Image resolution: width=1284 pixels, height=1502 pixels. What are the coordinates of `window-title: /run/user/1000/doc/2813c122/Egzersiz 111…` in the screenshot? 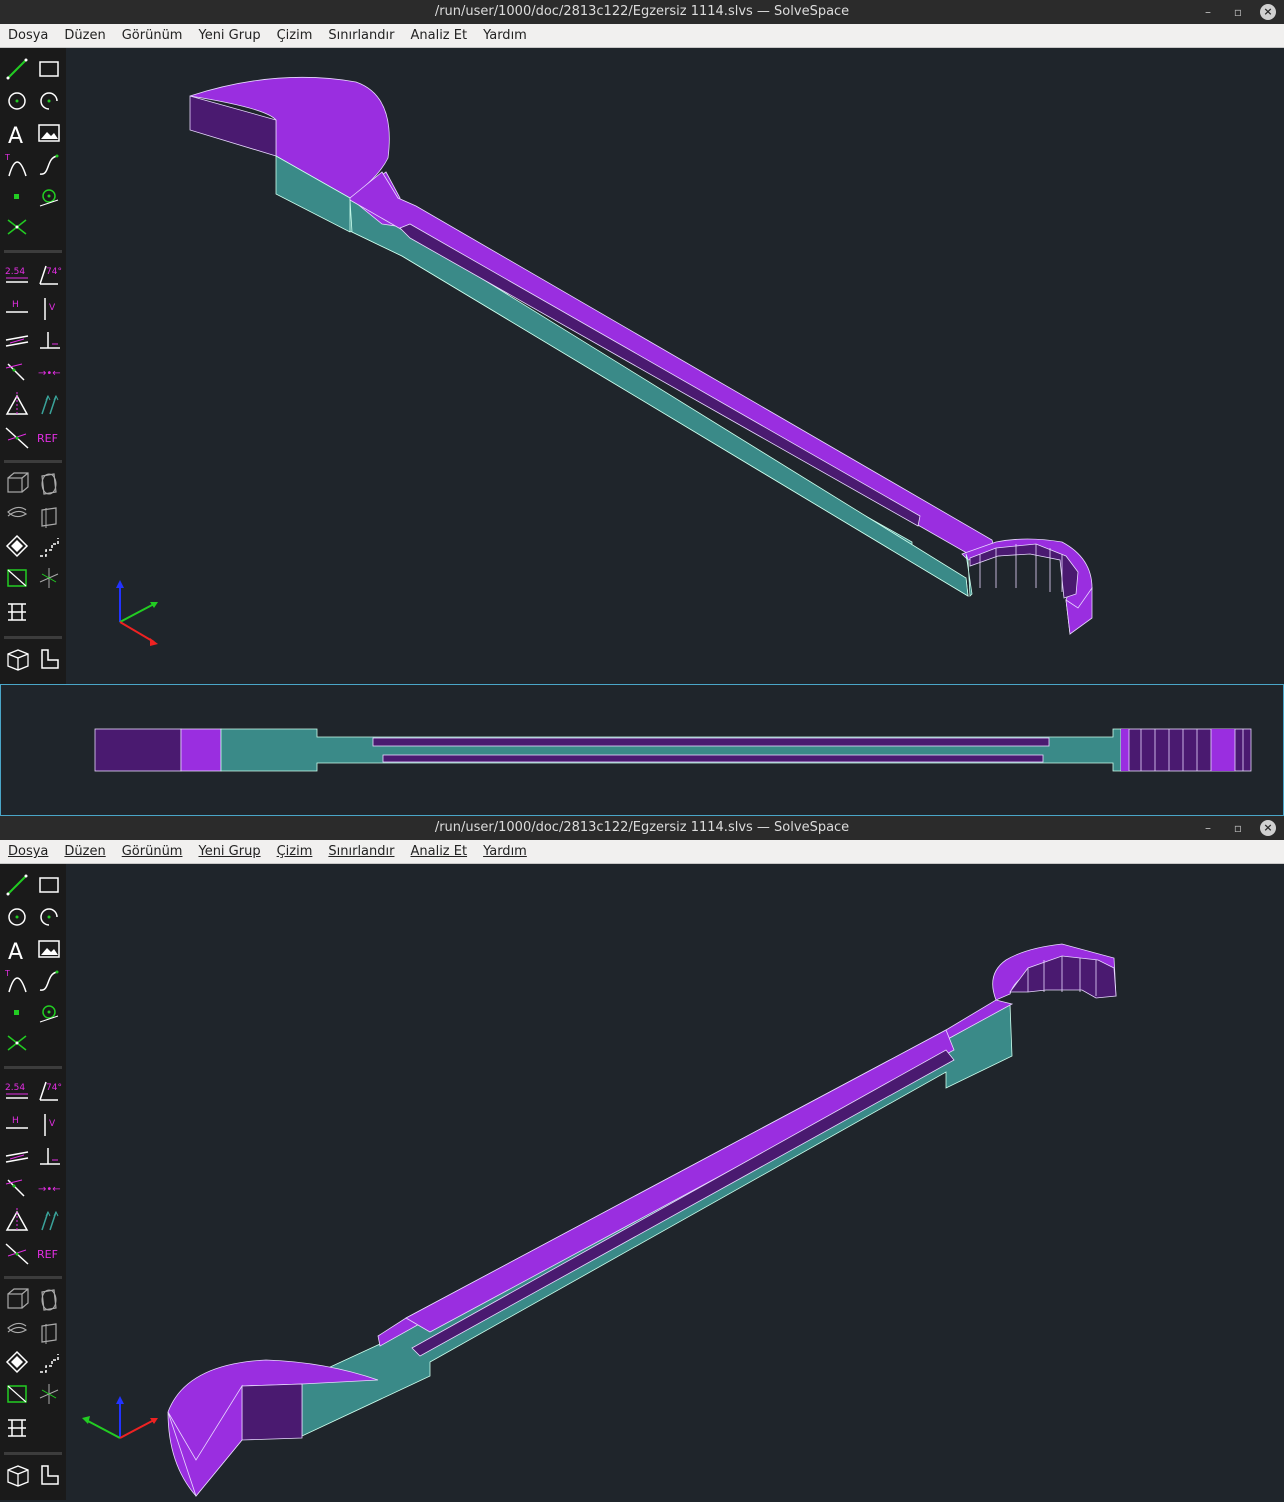 It's located at (642, 827).